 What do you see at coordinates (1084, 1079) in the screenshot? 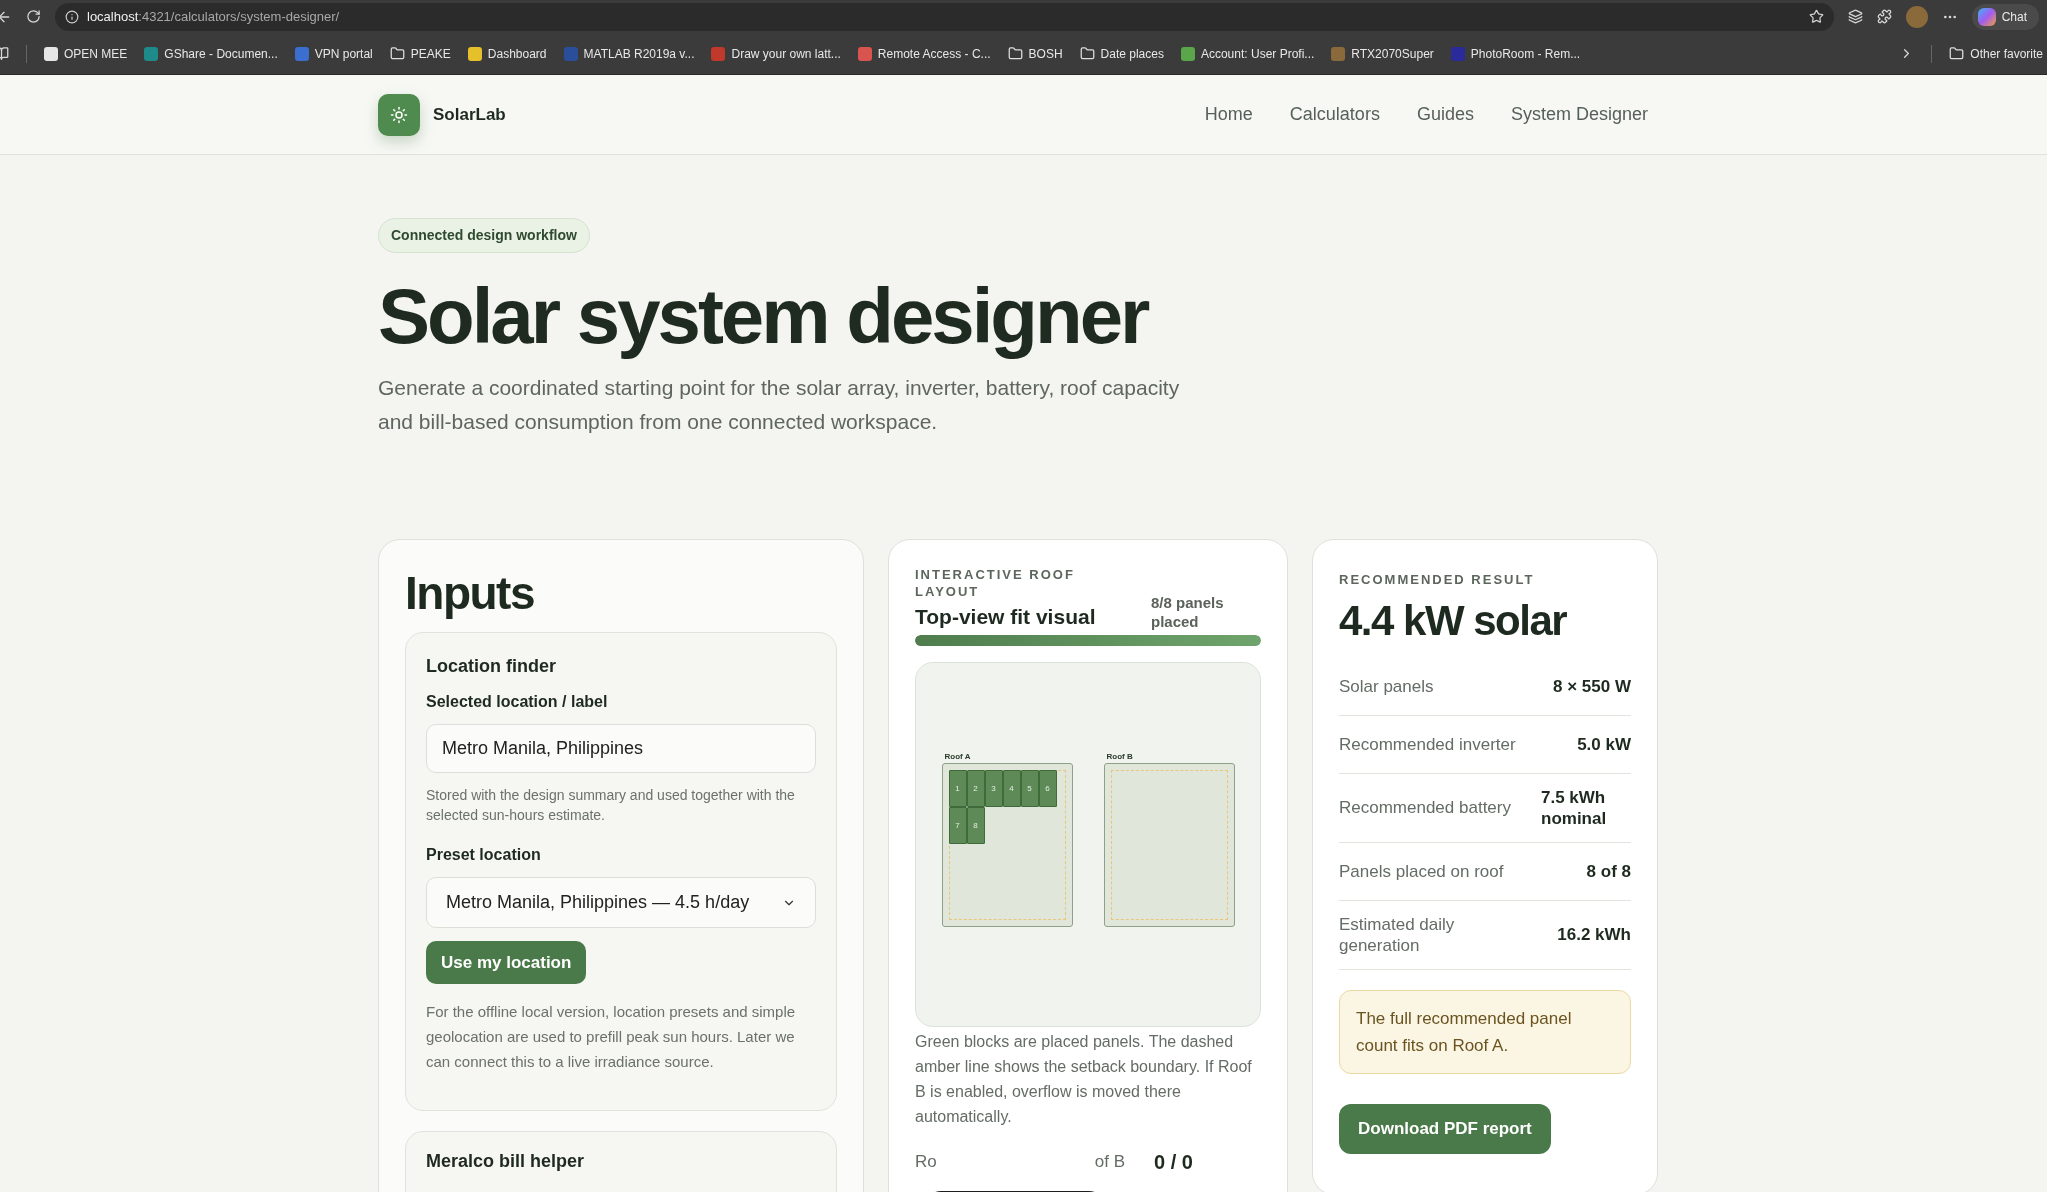
I see `layout-caption: Green blocks are placed panels. The dashed amber line shows the setback boundary. If Roof B is enabled, overflow is moved there automatically.` at bounding box center [1084, 1079].